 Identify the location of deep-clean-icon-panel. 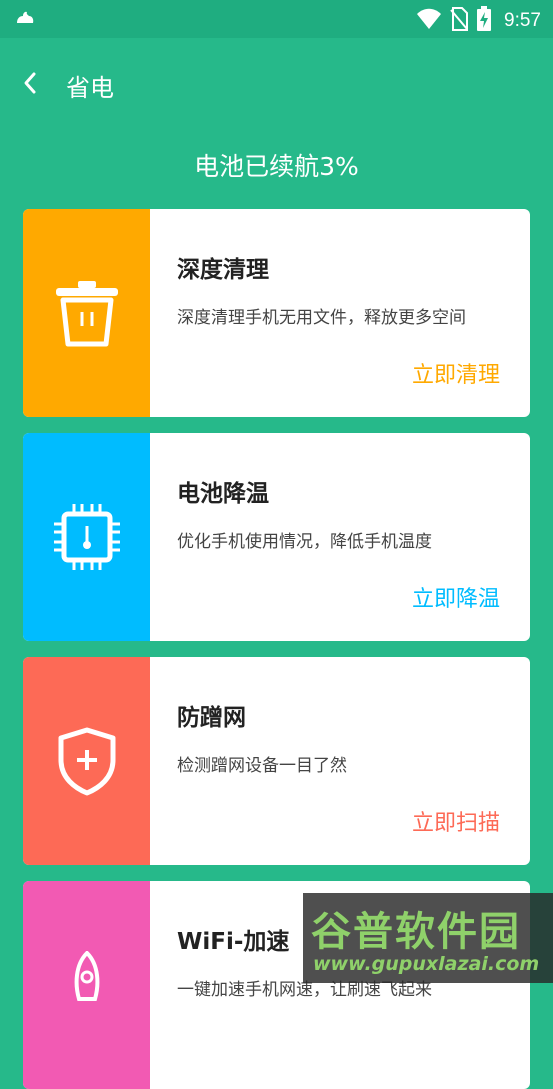
(86, 313).